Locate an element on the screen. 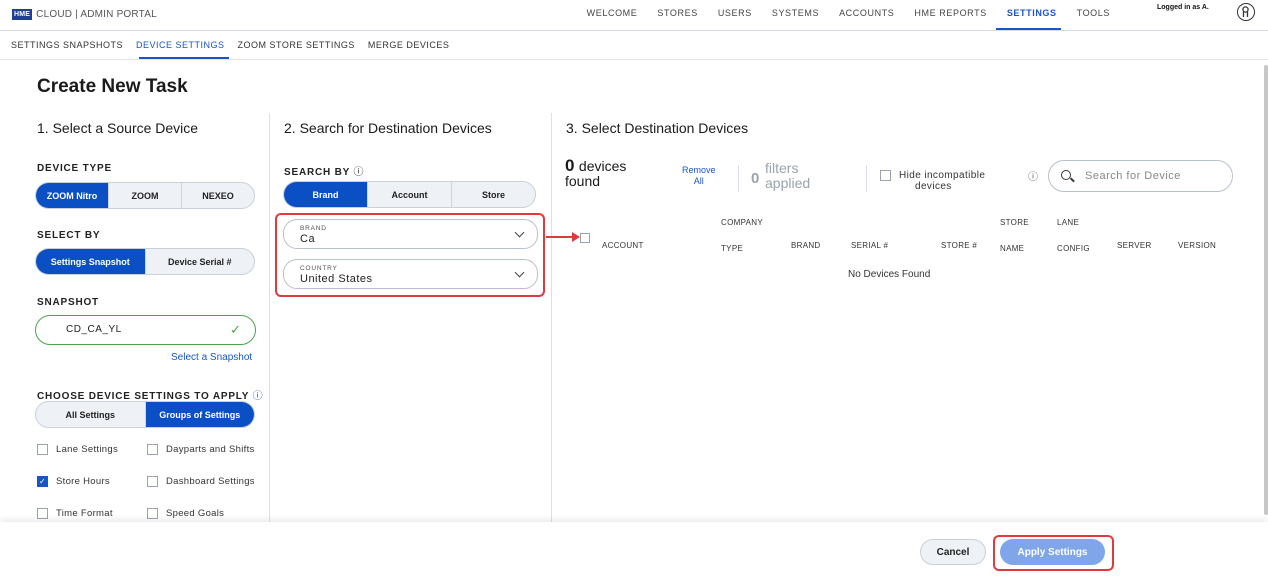  footer-bar: Cancel Apply Settings is located at coordinates (634, 549).